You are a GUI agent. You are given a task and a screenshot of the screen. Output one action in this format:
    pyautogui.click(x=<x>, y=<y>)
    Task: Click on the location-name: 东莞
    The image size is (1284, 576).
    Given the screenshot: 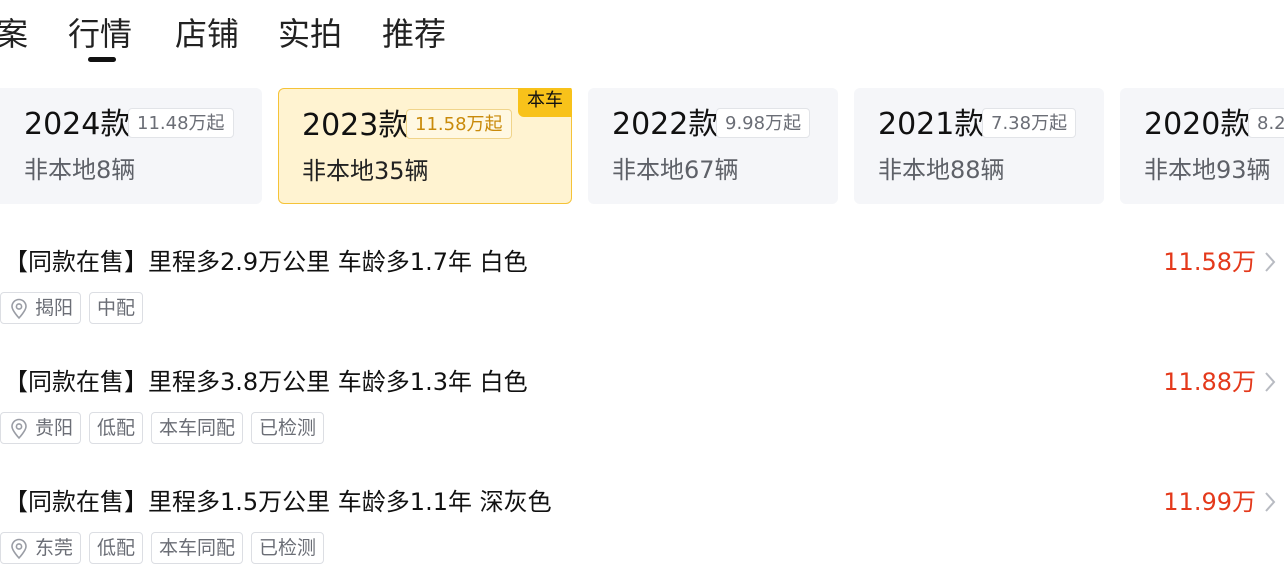 What is the action you would take?
    pyautogui.click(x=54, y=548)
    